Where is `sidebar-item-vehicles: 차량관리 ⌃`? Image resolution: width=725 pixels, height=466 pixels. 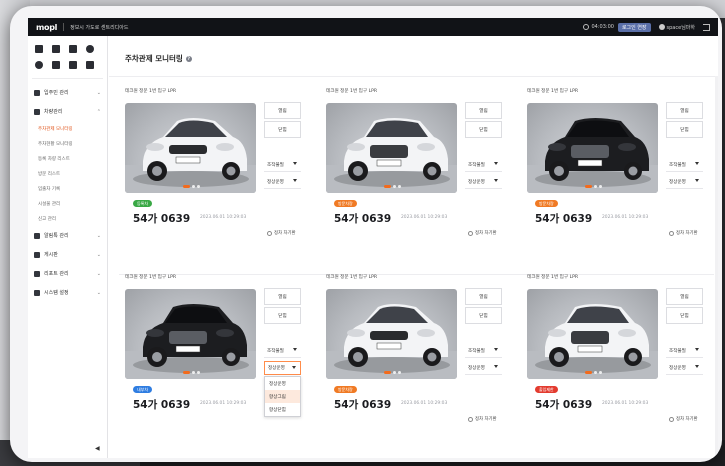 sidebar-item-vehicles: 차량관리 ⌃ is located at coordinates (67, 111).